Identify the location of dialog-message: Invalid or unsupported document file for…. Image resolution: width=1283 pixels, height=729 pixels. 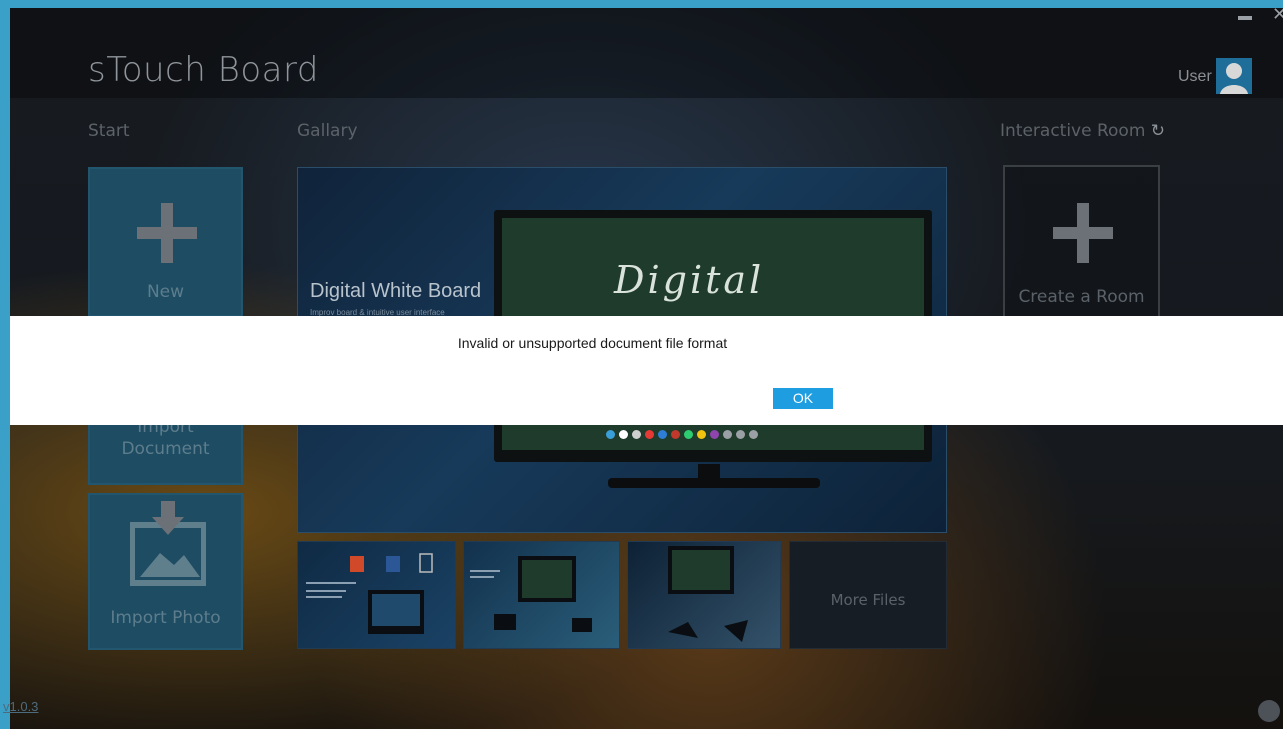
(592, 343).